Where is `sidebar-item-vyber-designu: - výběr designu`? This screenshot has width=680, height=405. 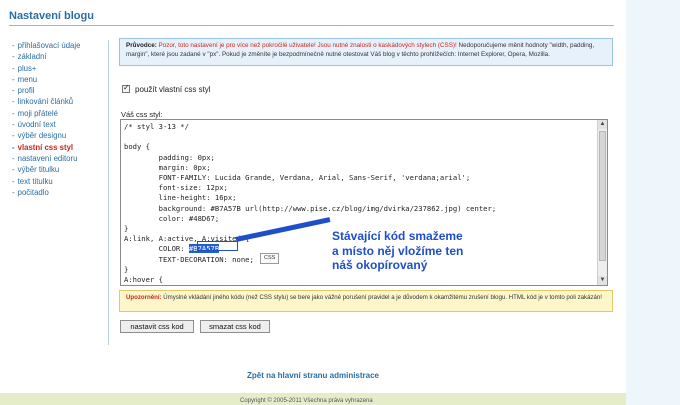 sidebar-item-vyber-designu: - výběr designu is located at coordinates (60, 135).